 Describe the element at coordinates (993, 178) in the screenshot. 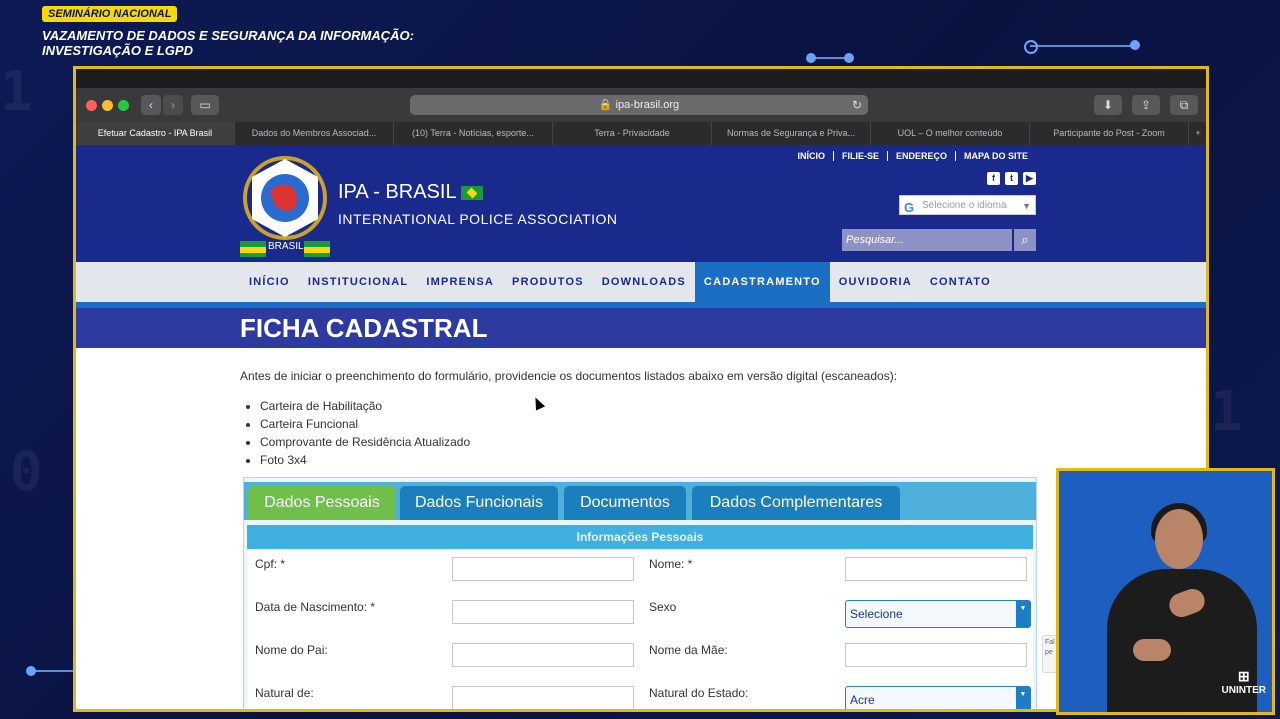

I see `facebook-icon: f` at that location.